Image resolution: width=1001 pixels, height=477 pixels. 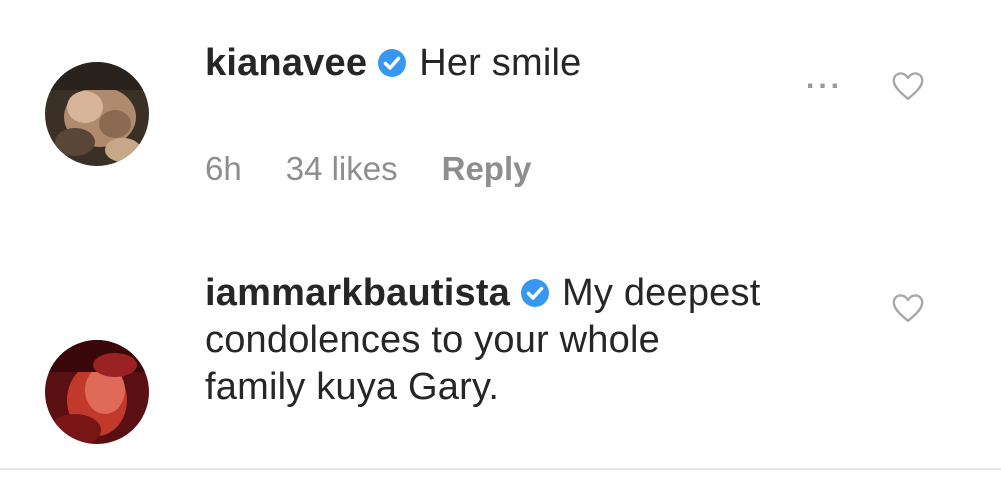 I want to click on comment-text-line: family kuya Gary., so click(x=352, y=387).